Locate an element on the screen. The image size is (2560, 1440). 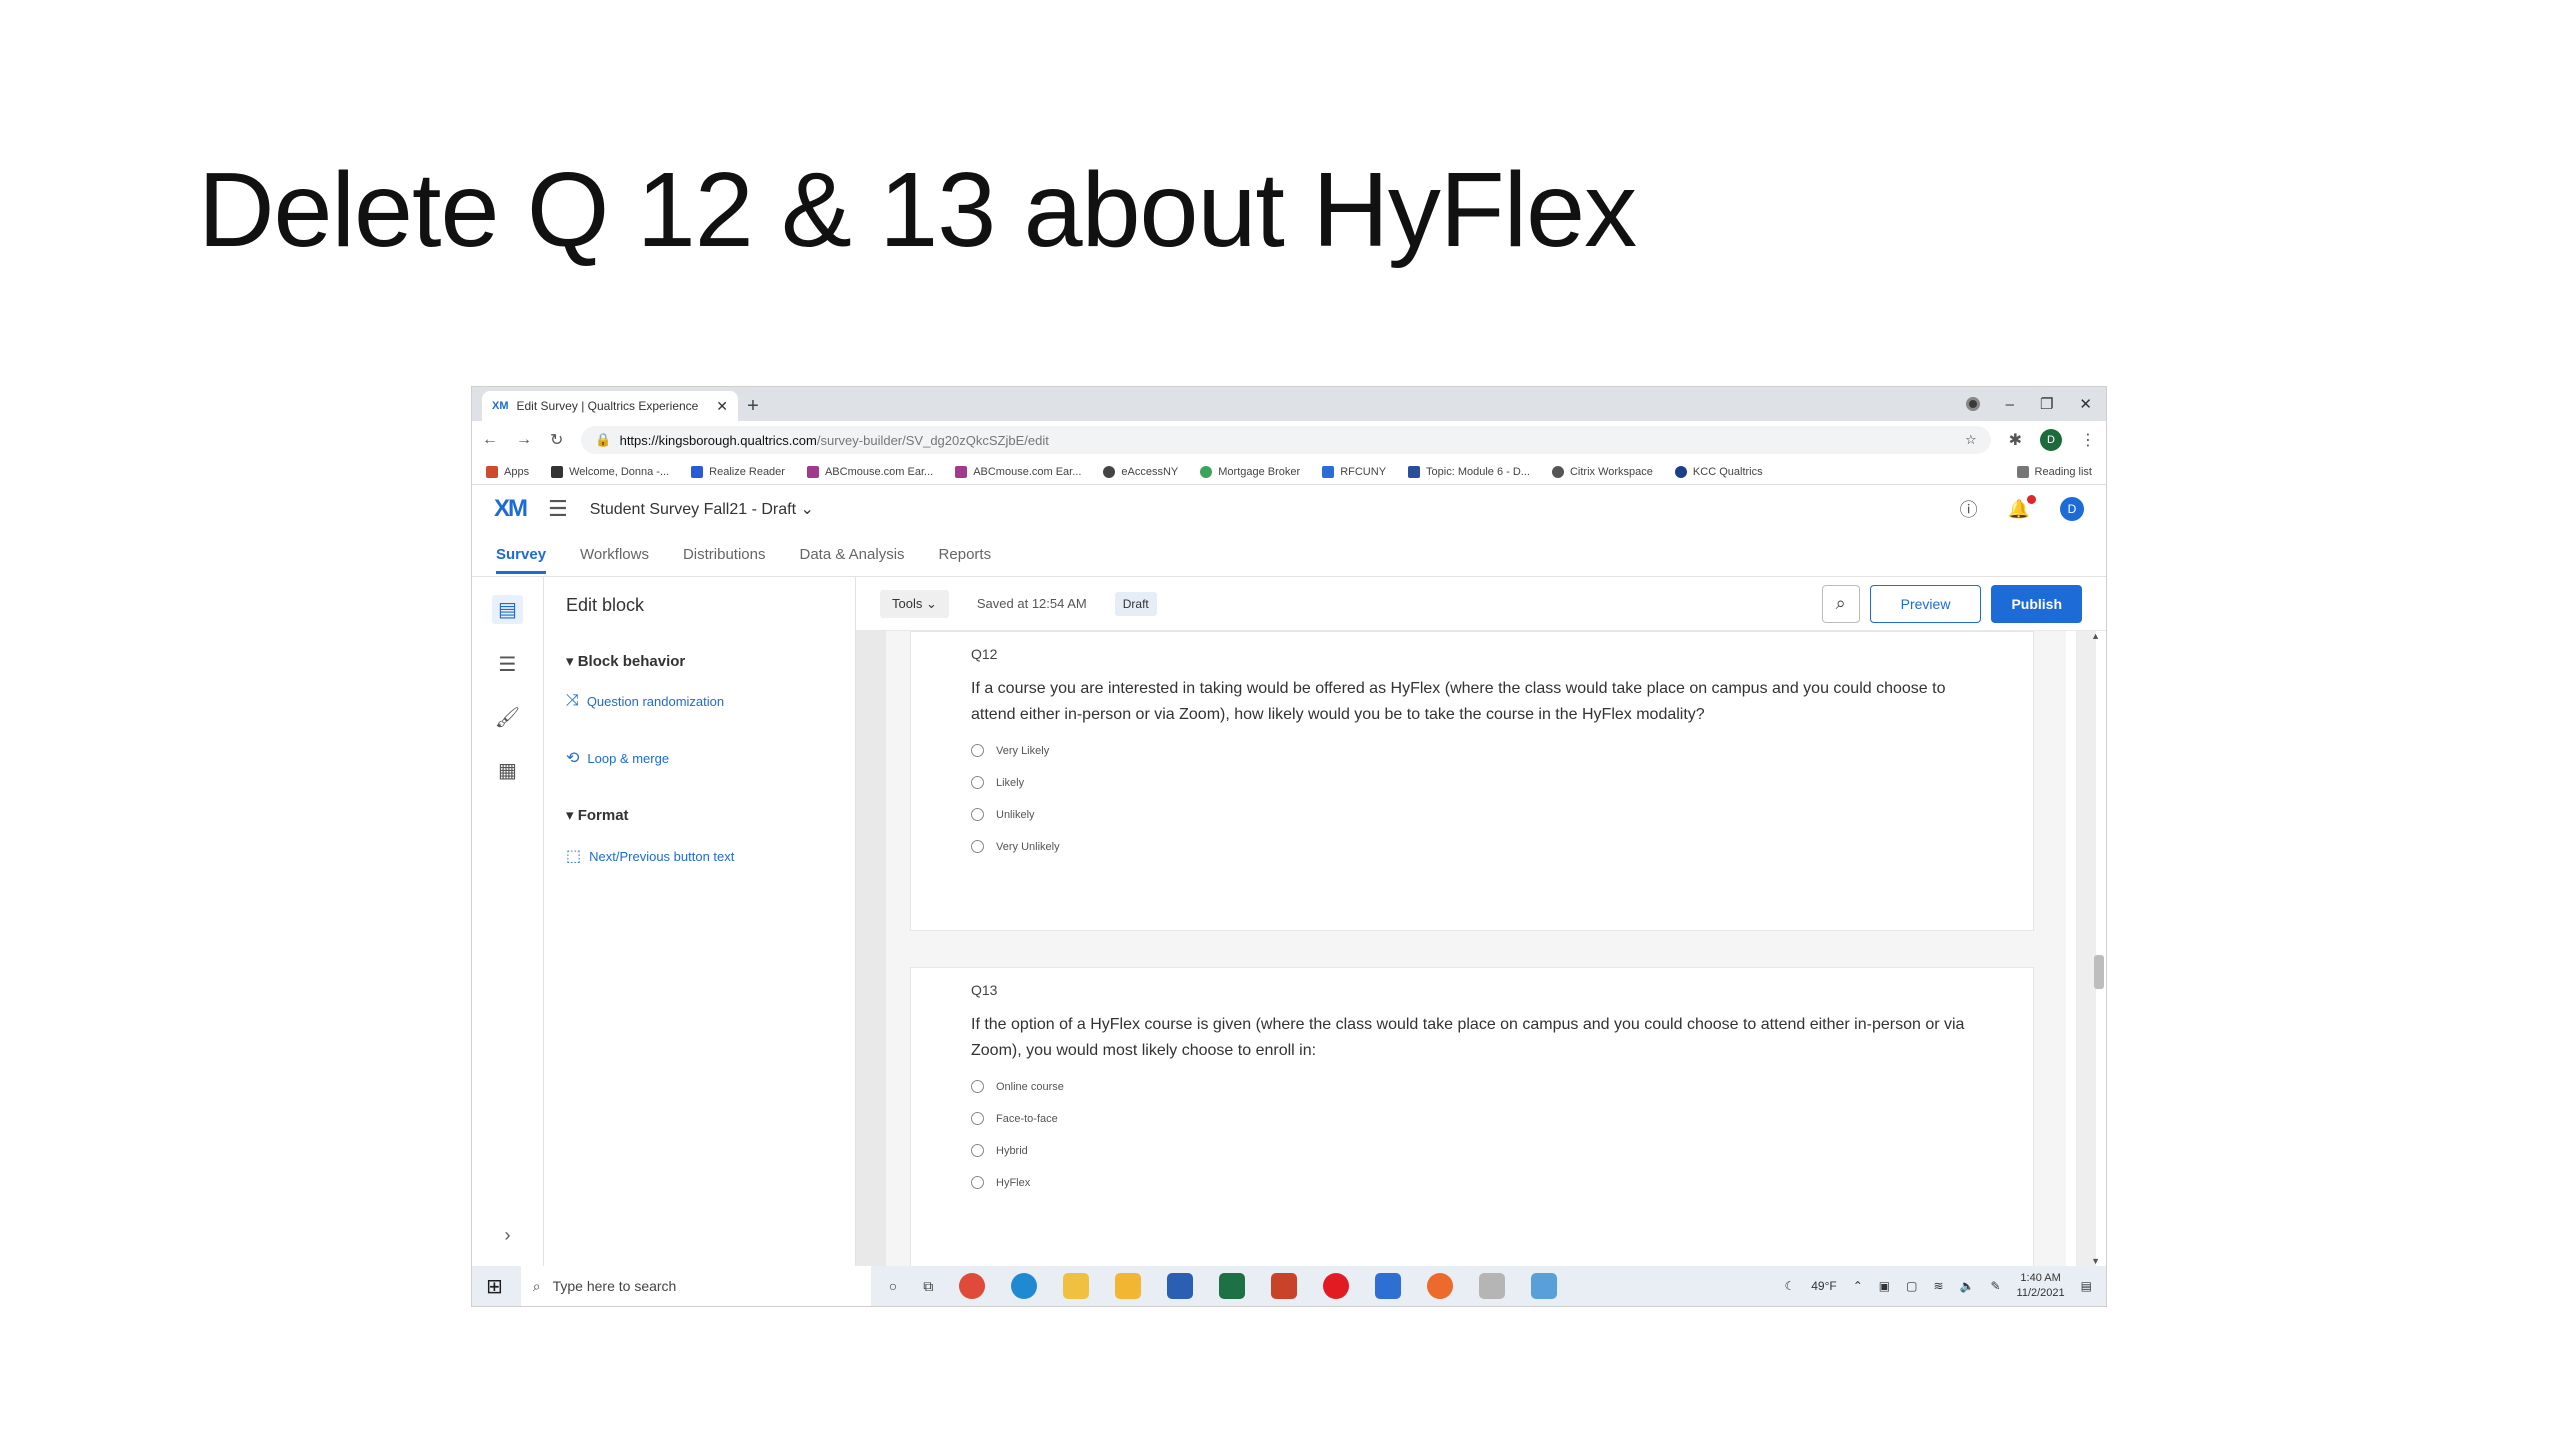
restore-button: ❐ is located at coordinates (2046, 404).